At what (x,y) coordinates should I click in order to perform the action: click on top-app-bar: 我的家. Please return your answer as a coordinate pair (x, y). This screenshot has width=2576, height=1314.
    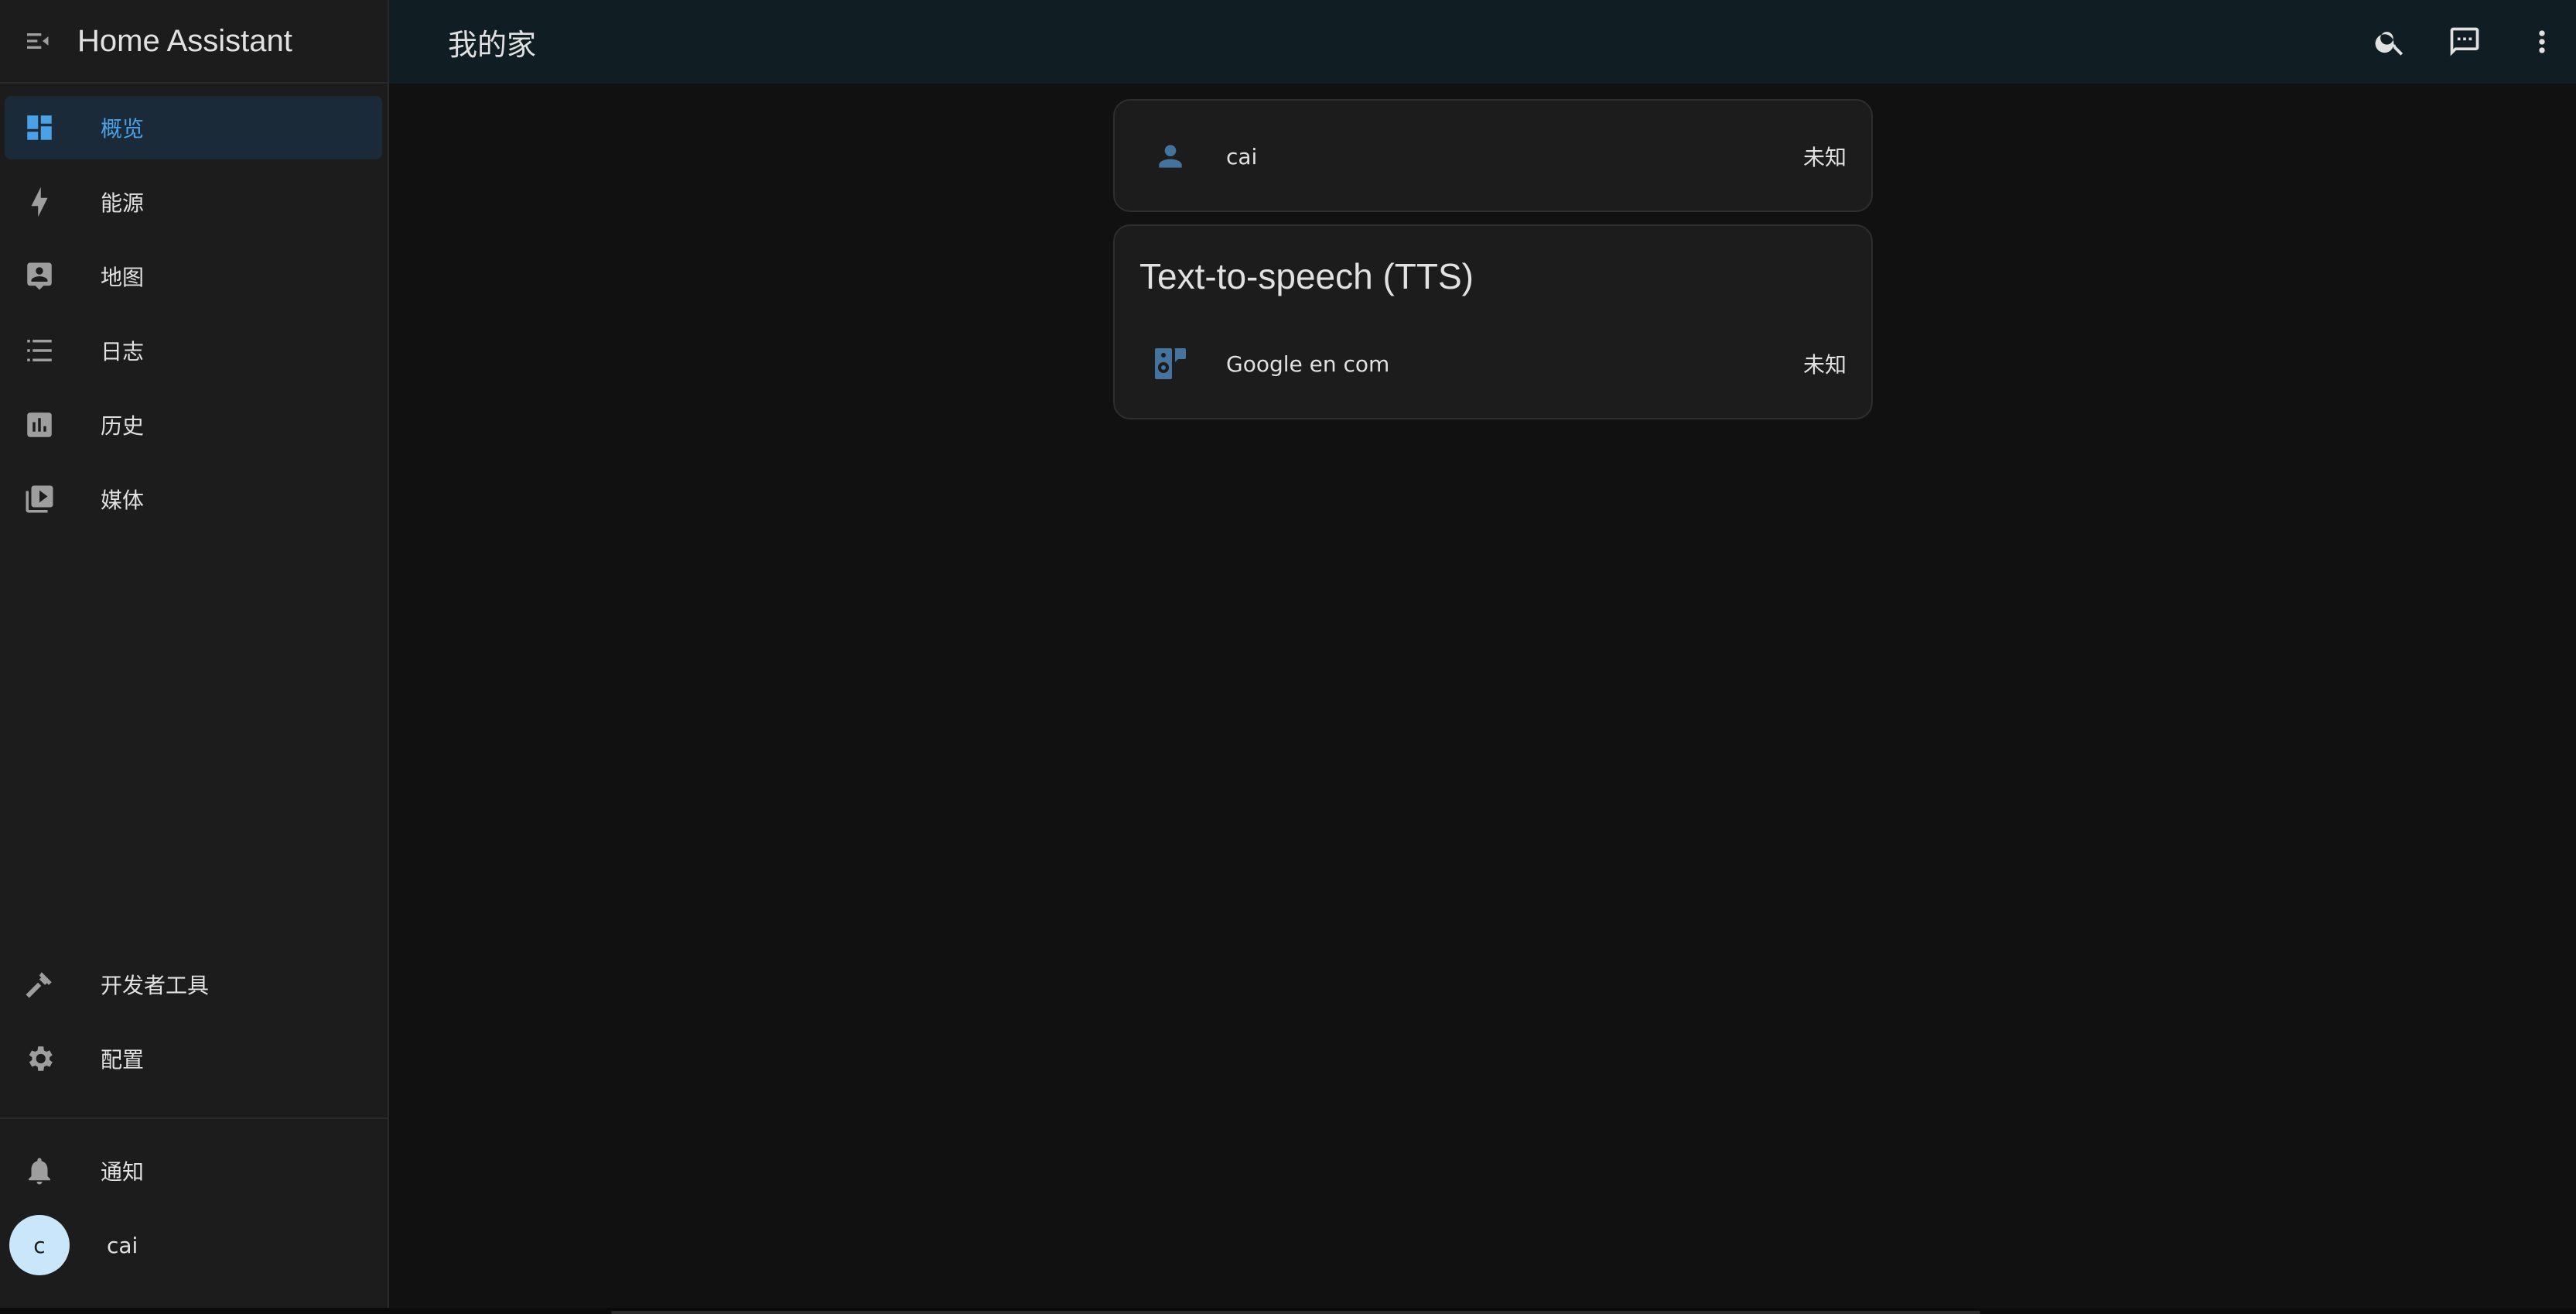
    Looking at the image, I should click on (1482, 42).